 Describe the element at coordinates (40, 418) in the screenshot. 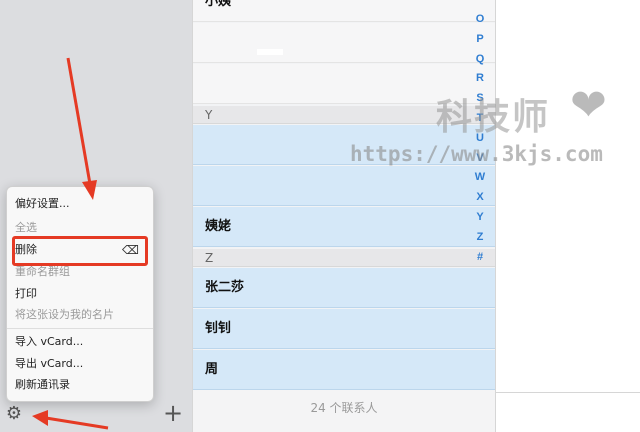

I see `arrow-head-gear` at that location.